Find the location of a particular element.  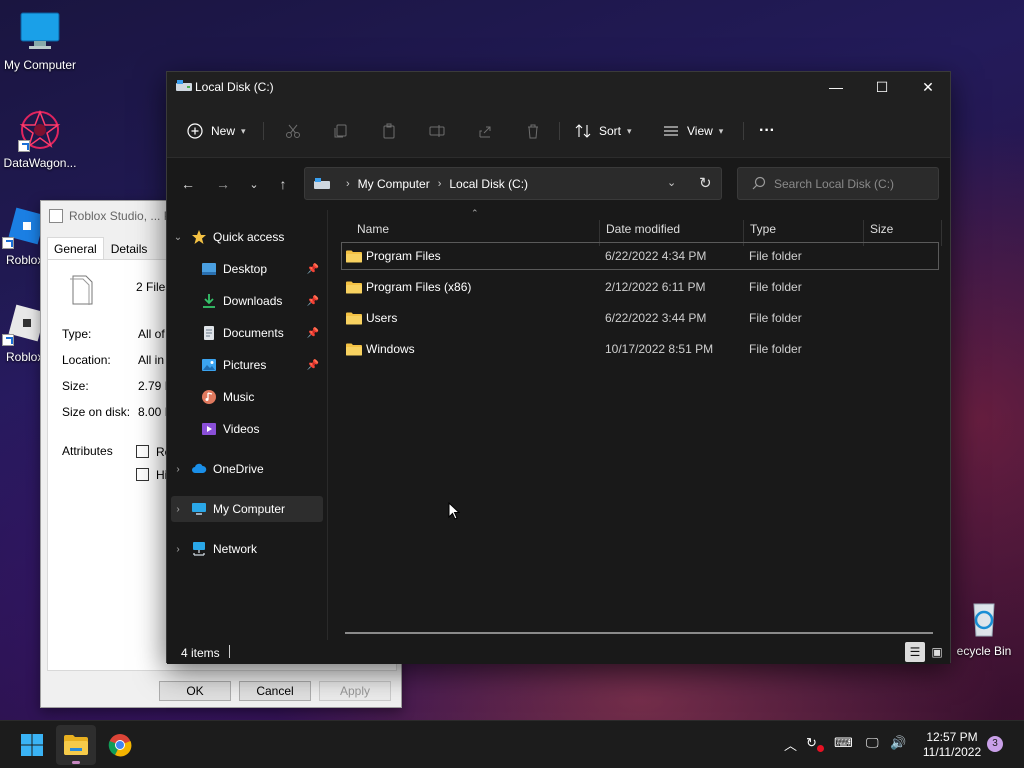

tiles-view-icon: ▣ is located at coordinates (937, 652).